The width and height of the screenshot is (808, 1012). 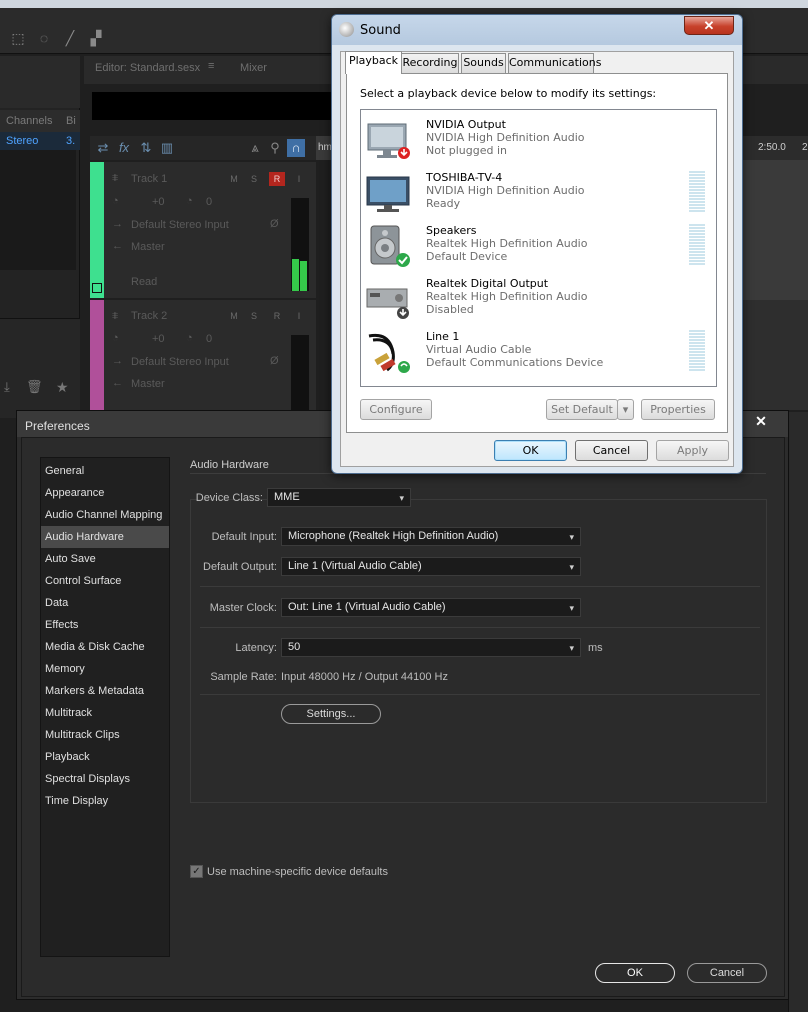 What do you see at coordinates (7, 387) in the screenshot?
I see `import-icon: ⤓` at bounding box center [7, 387].